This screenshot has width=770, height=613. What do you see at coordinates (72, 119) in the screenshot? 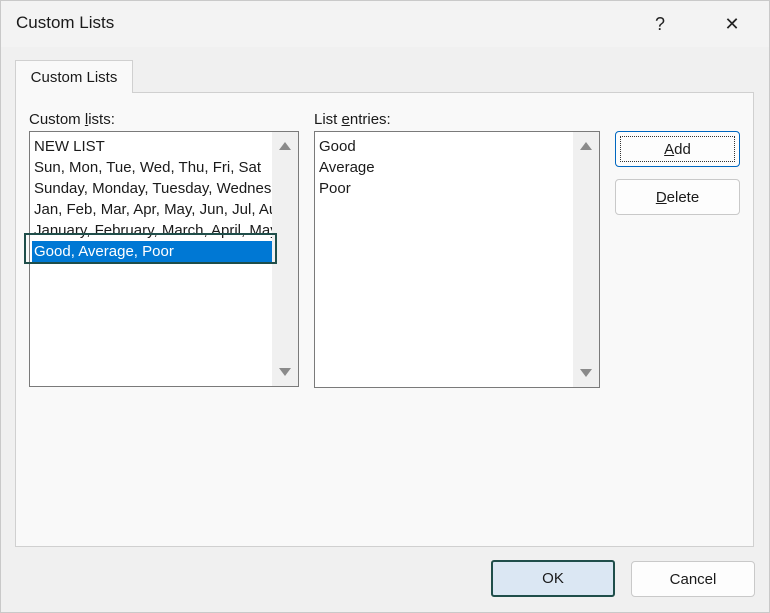
I see `custom-lists-label: Custom lists:` at bounding box center [72, 119].